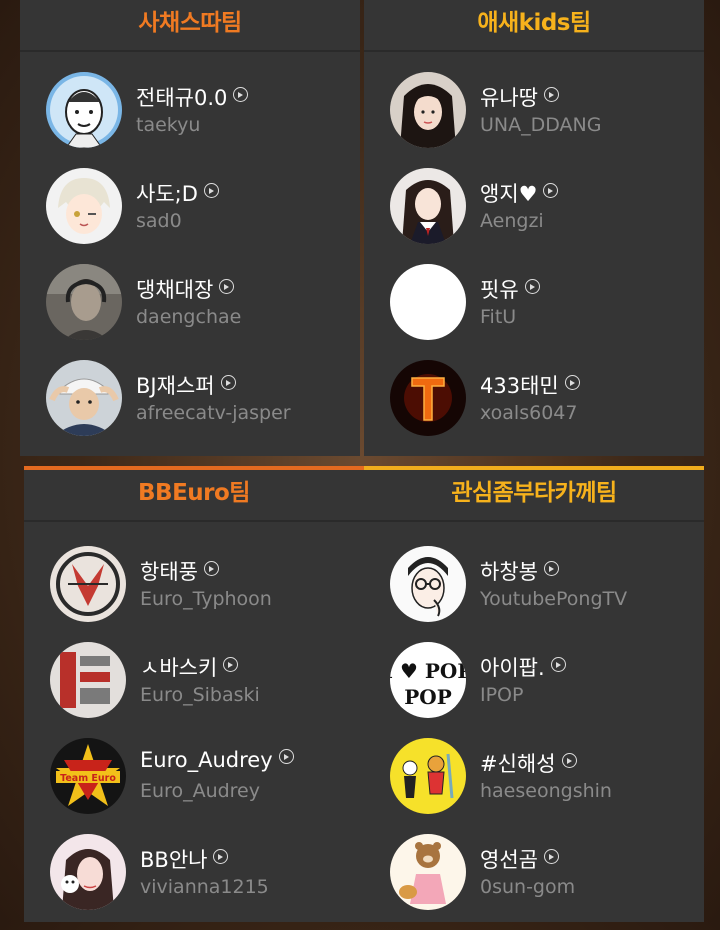 This screenshot has height=930, width=720. I want to click on member-card: BJ재스퍼 afreecatv-jasper, so click(190, 408).